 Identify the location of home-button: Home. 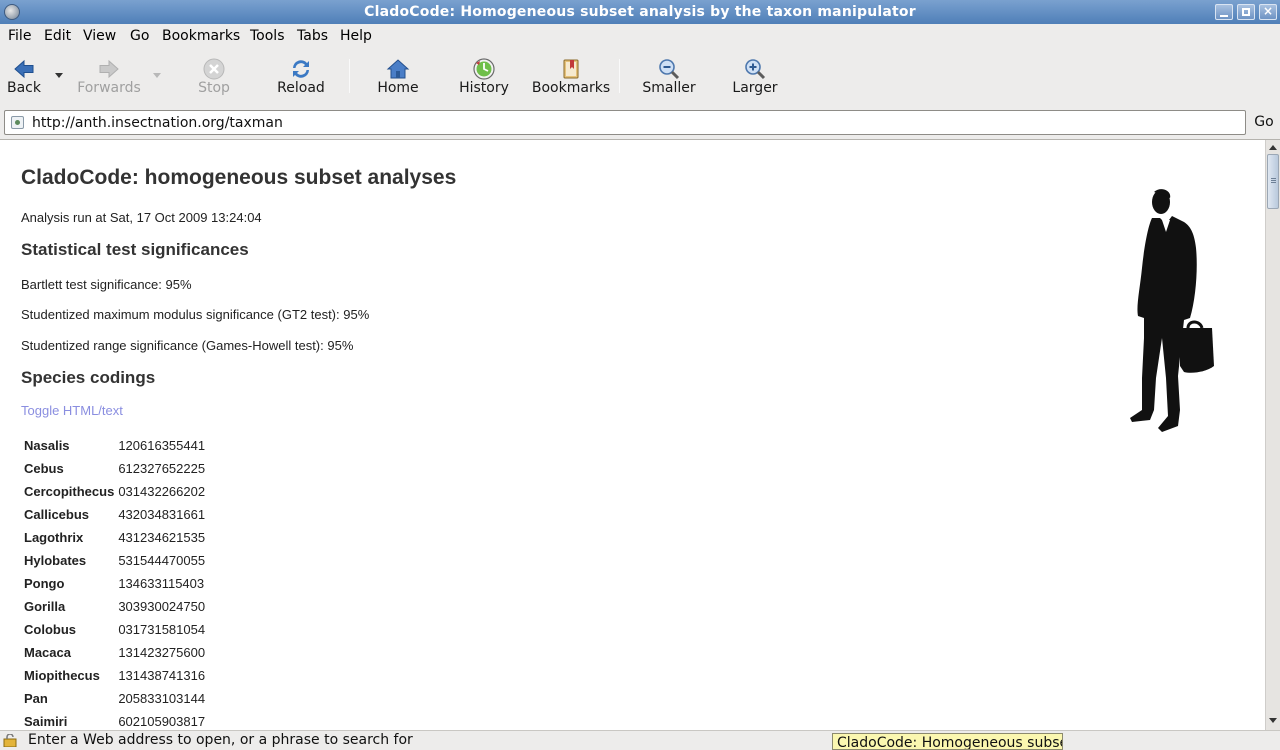
(398, 75).